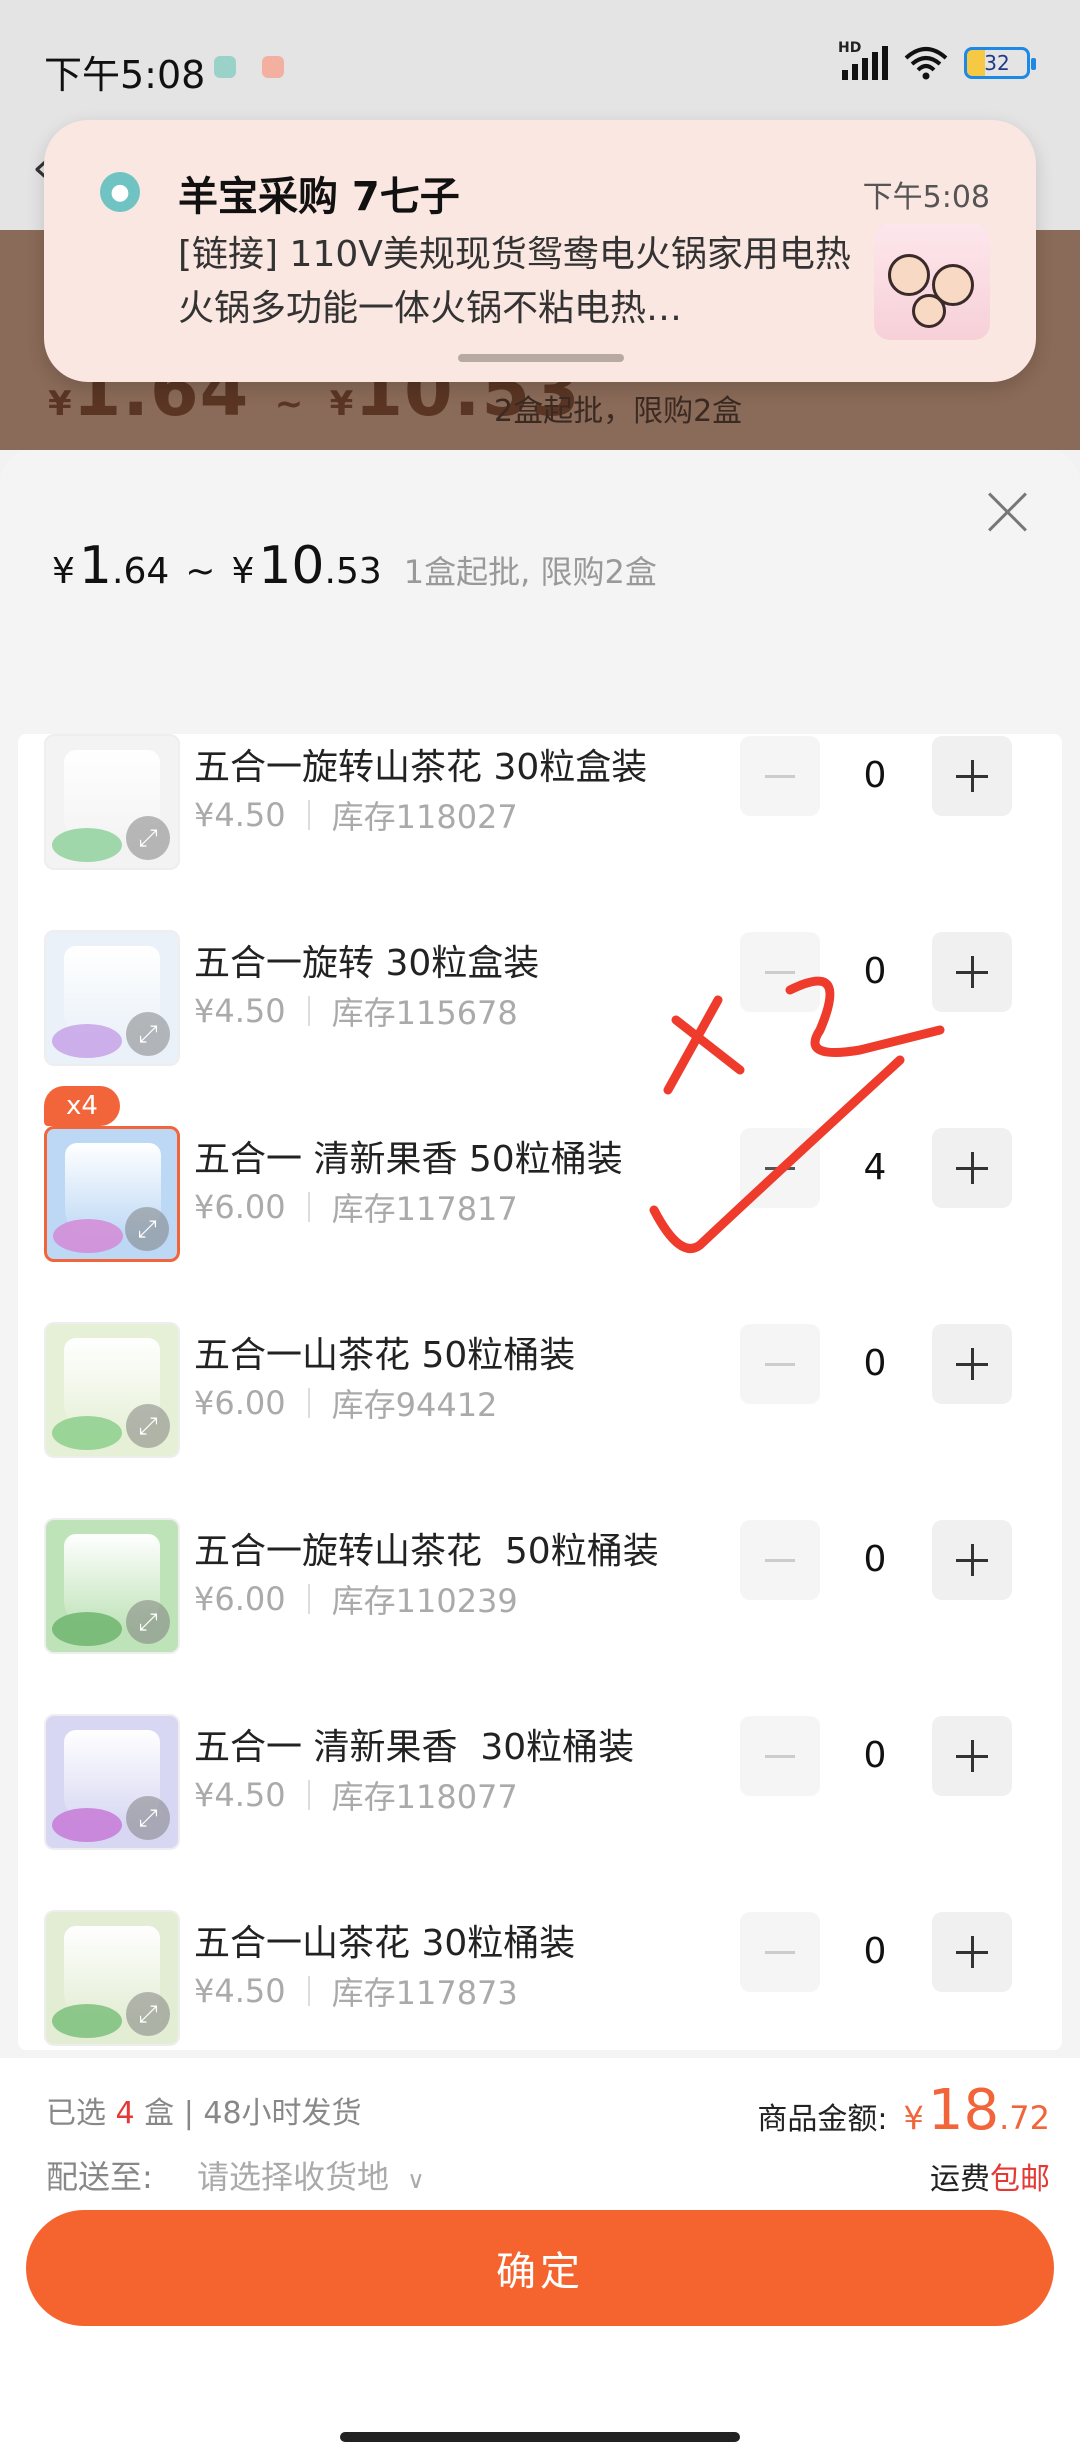  Describe the element at coordinates (125, 2113) in the screenshot. I see `selected-count: 4` at that location.